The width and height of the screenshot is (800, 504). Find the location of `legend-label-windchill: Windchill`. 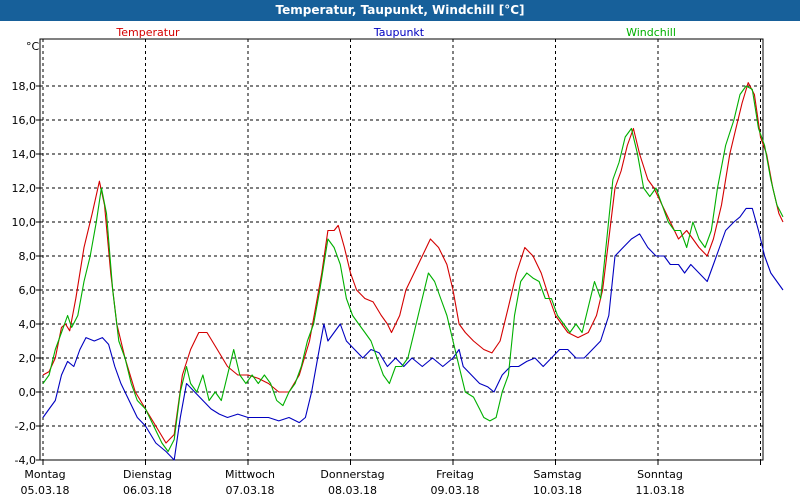

legend-label-windchill: Windchill is located at coordinates (651, 32).